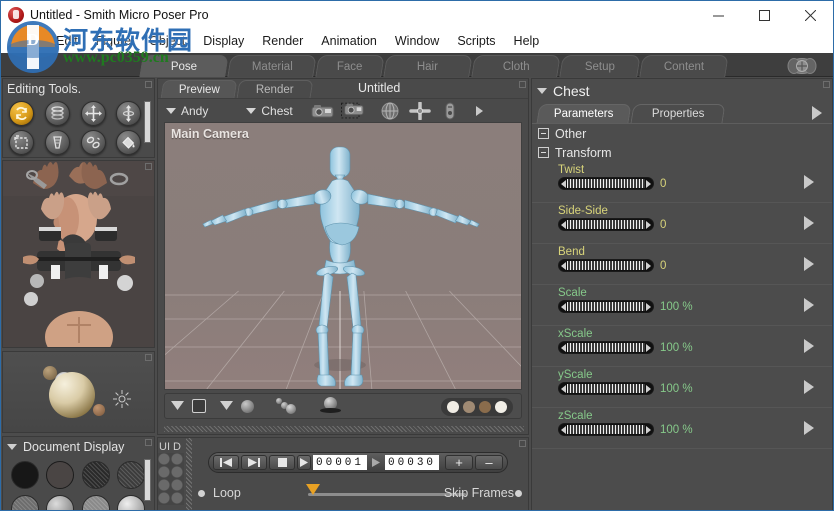 This screenshot has width=834, height=511. What do you see at coordinates (223, 41) in the screenshot?
I see `menu-display: Display` at bounding box center [223, 41].